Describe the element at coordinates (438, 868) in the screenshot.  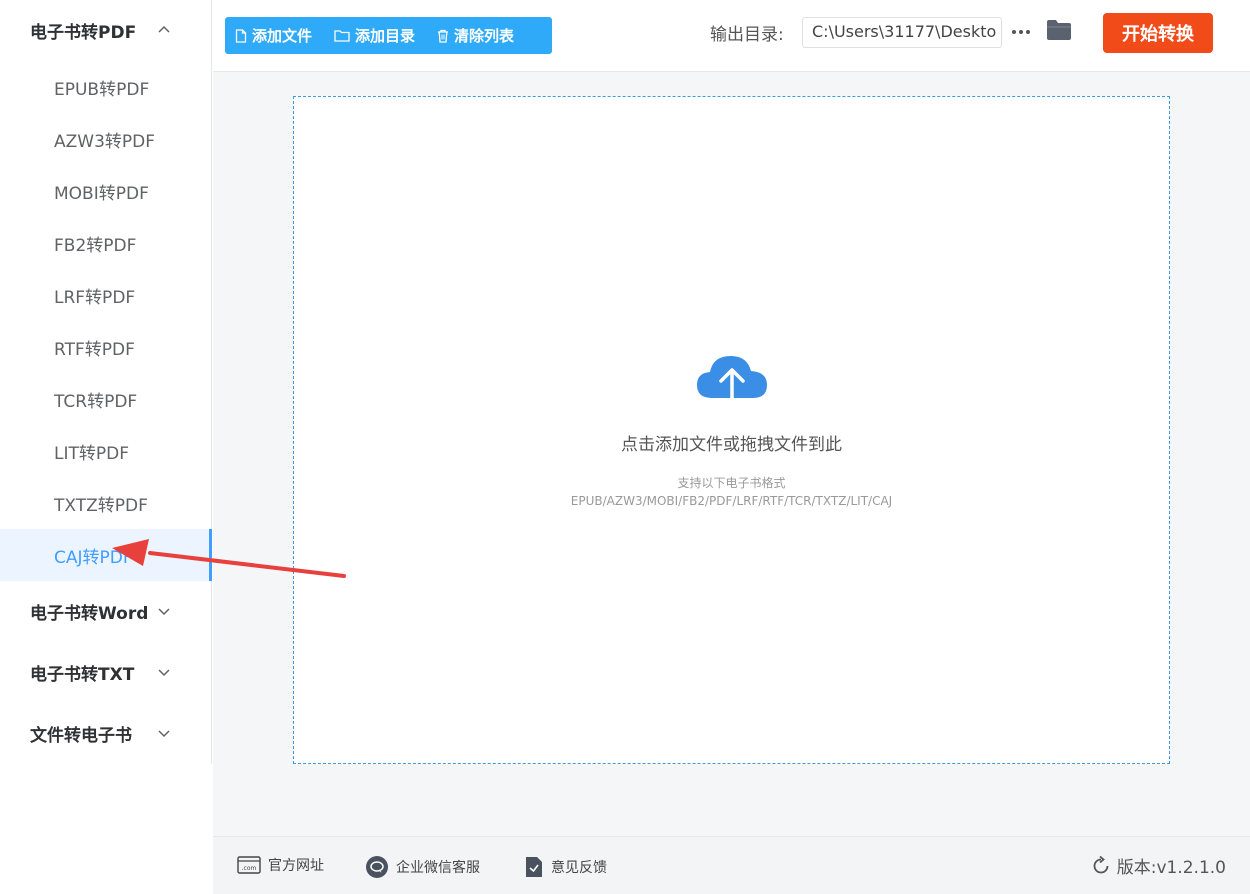
I see `wechat-support-label: 企业微信客服` at that location.